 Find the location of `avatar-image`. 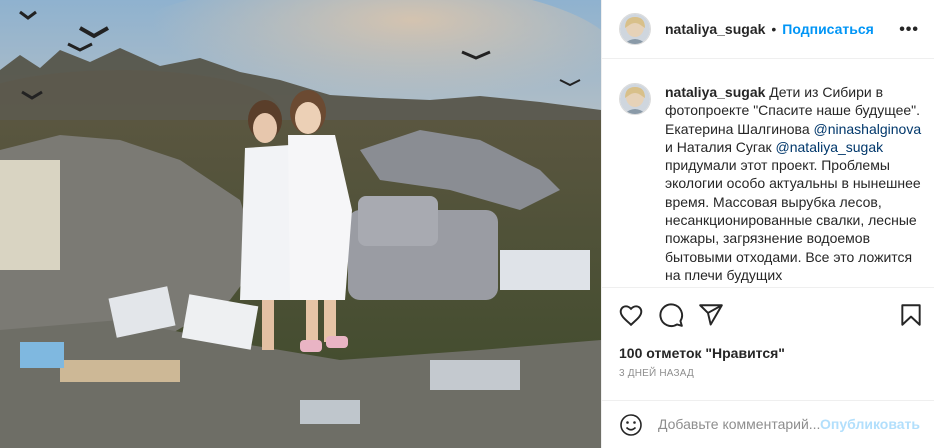

avatar-image is located at coordinates (635, 29).